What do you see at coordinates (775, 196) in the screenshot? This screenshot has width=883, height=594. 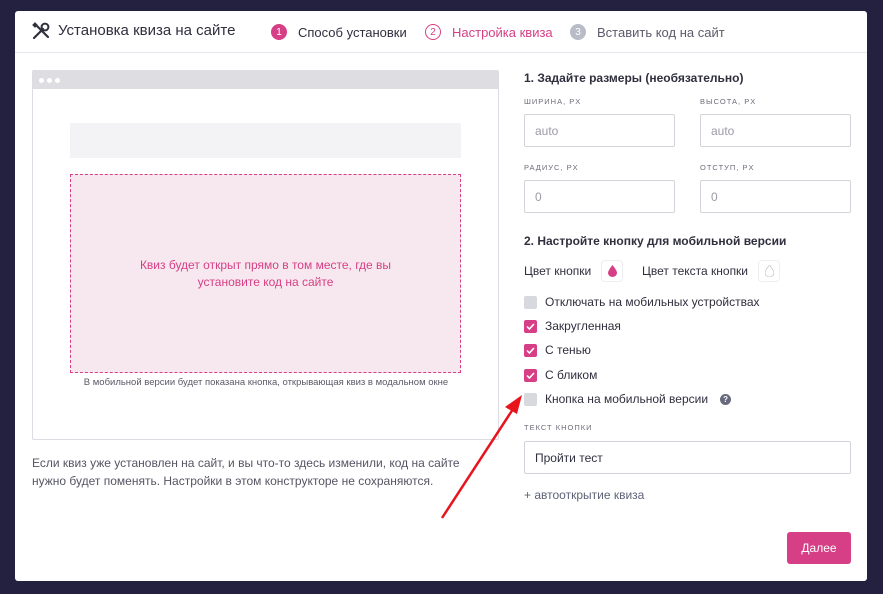 I see `offset-input: 0` at bounding box center [775, 196].